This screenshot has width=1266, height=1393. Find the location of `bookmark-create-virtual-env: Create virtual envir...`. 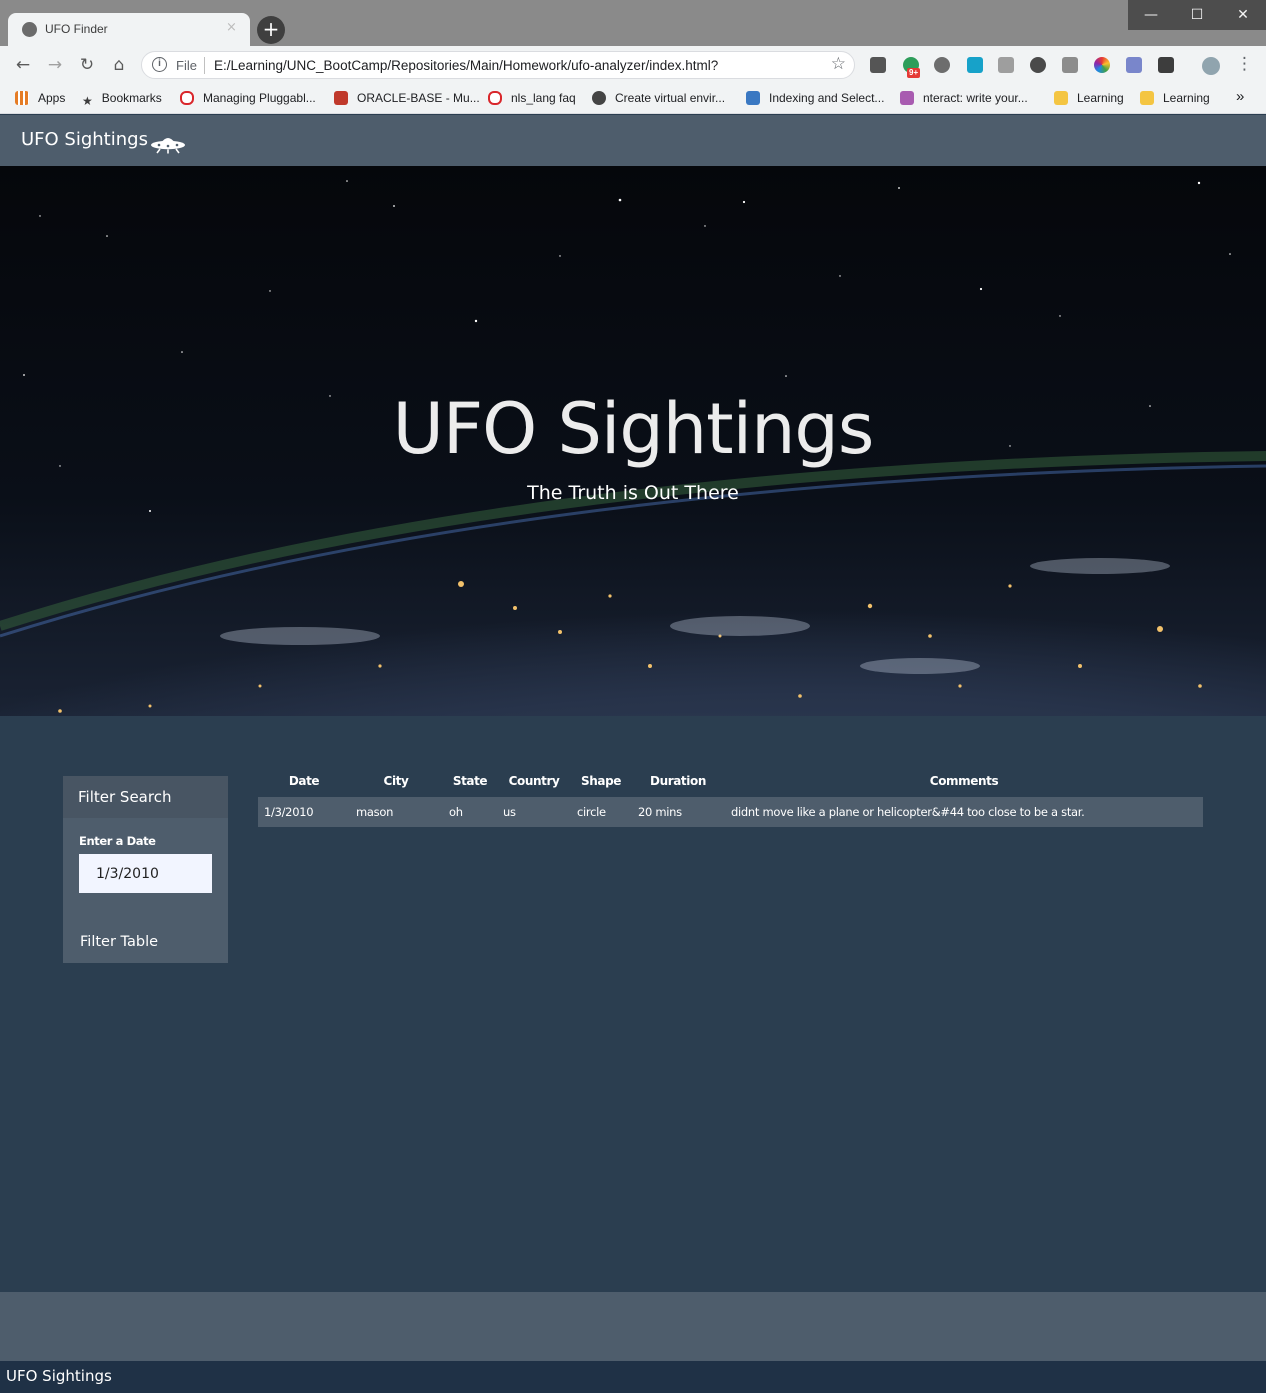

bookmark-create-virtual-env: Create virtual envir... is located at coordinates (658, 98).